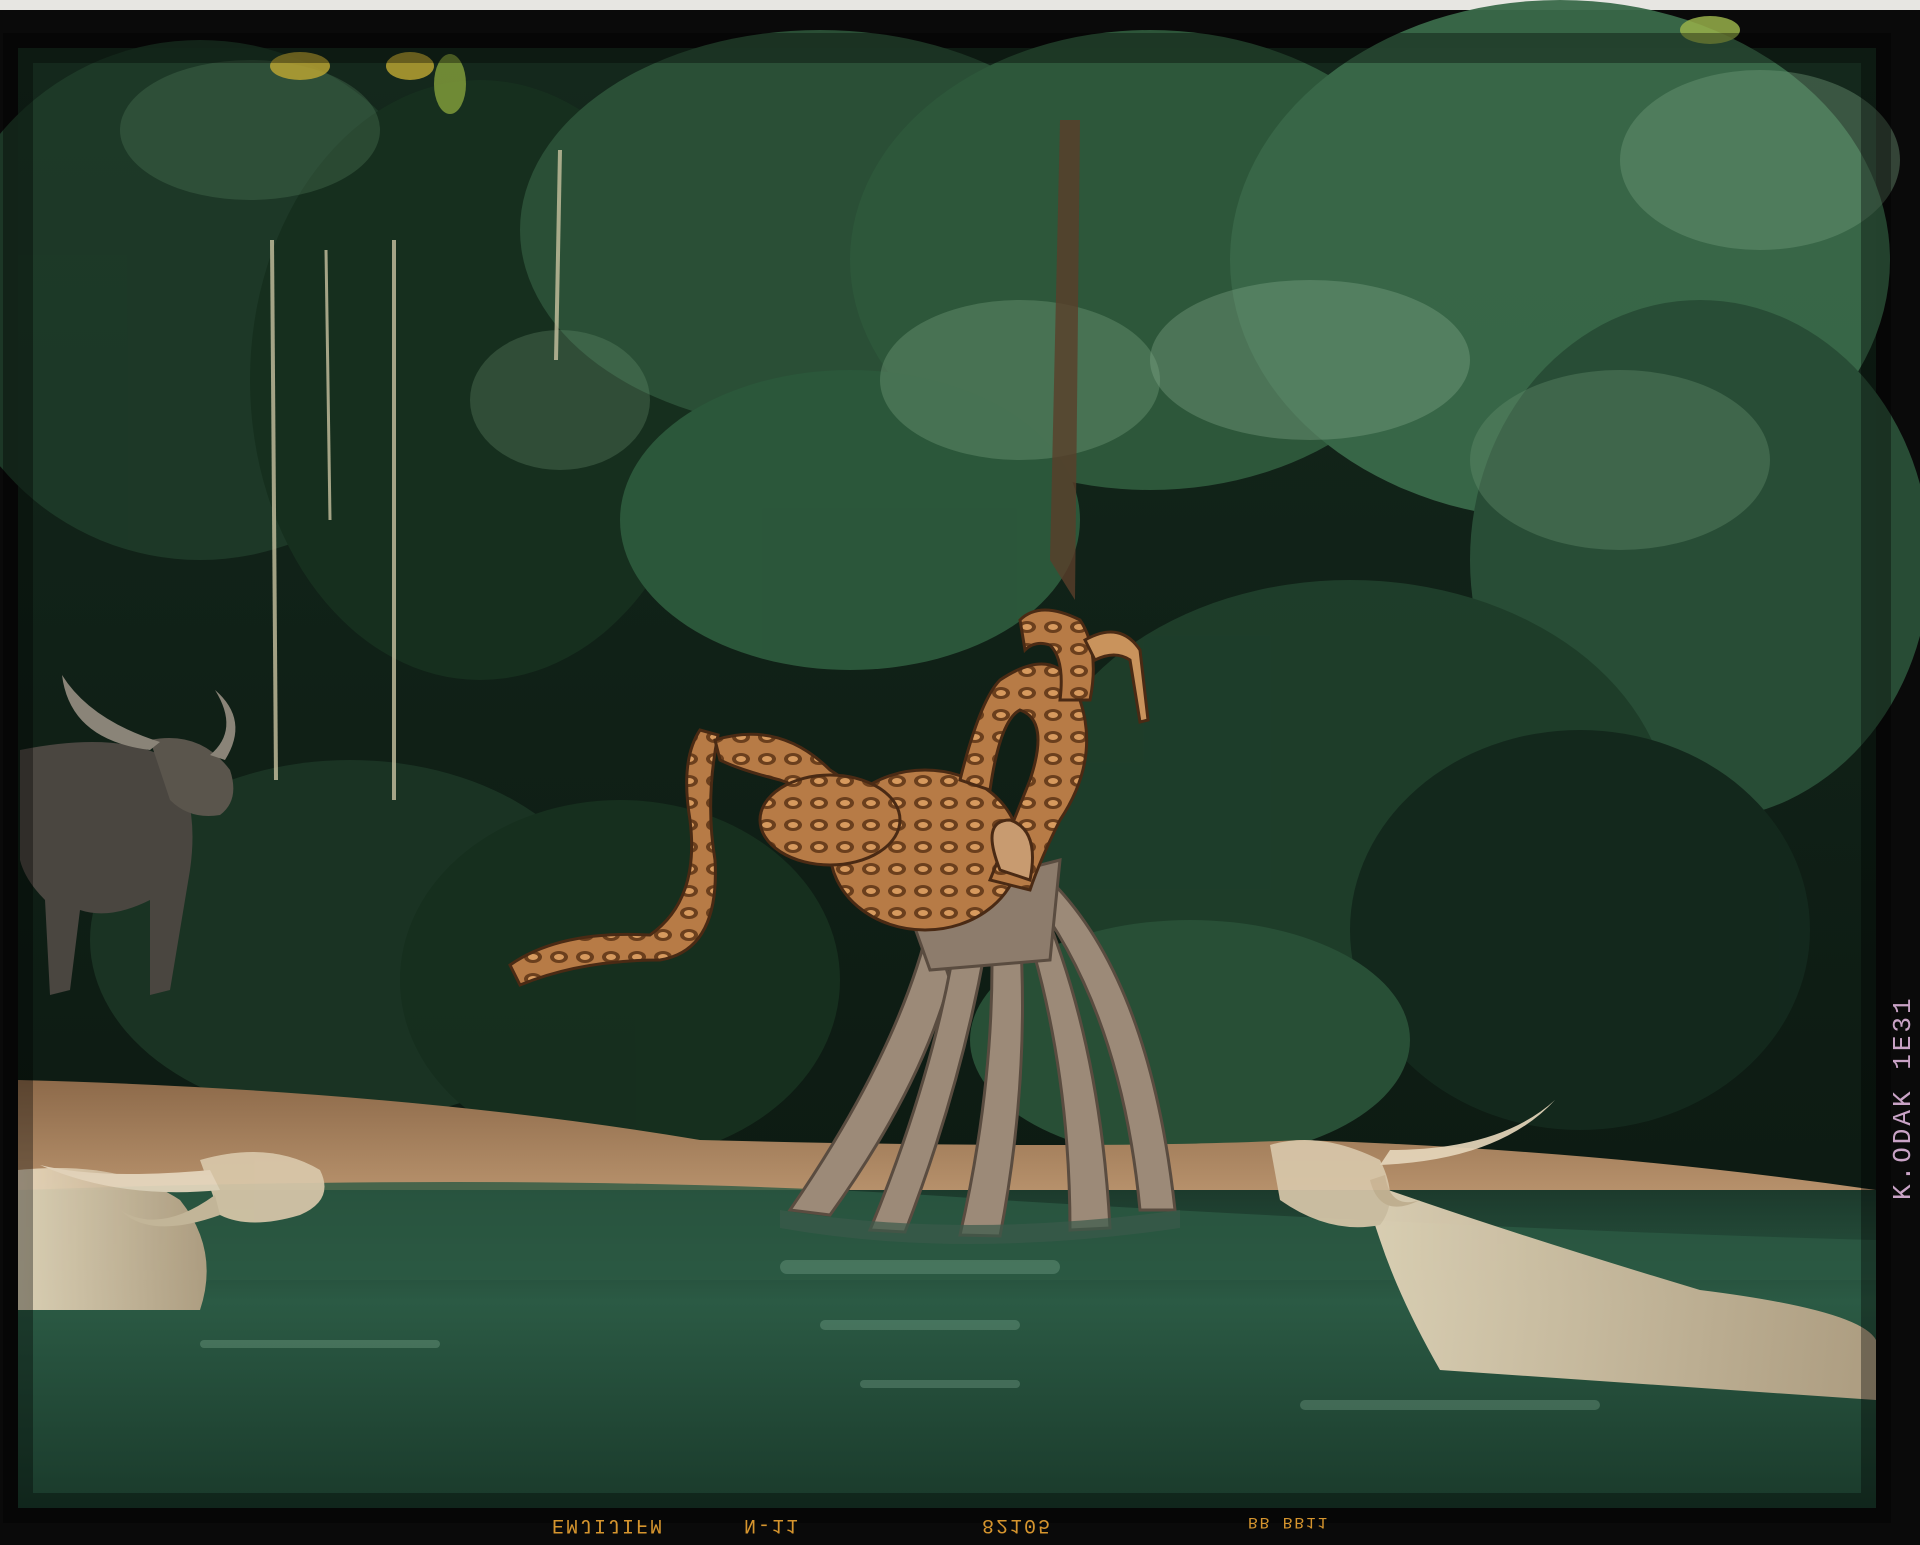 This screenshot has height=1545, width=1920. What do you see at coordinates (1289, 1522) in the screenshot?
I see `edge-code-bottom-4: BB BB11` at bounding box center [1289, 1522].